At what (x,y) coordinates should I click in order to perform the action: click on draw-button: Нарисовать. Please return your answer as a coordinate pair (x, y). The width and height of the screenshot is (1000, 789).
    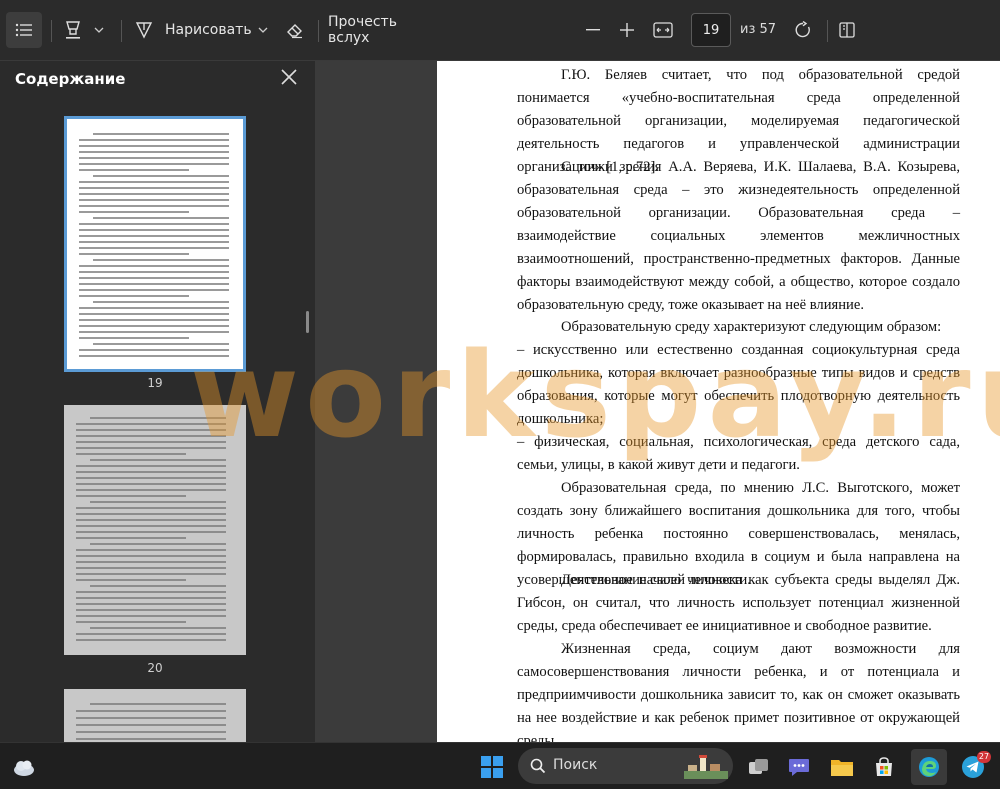
    Looking at the image, I should click on (196, 30).